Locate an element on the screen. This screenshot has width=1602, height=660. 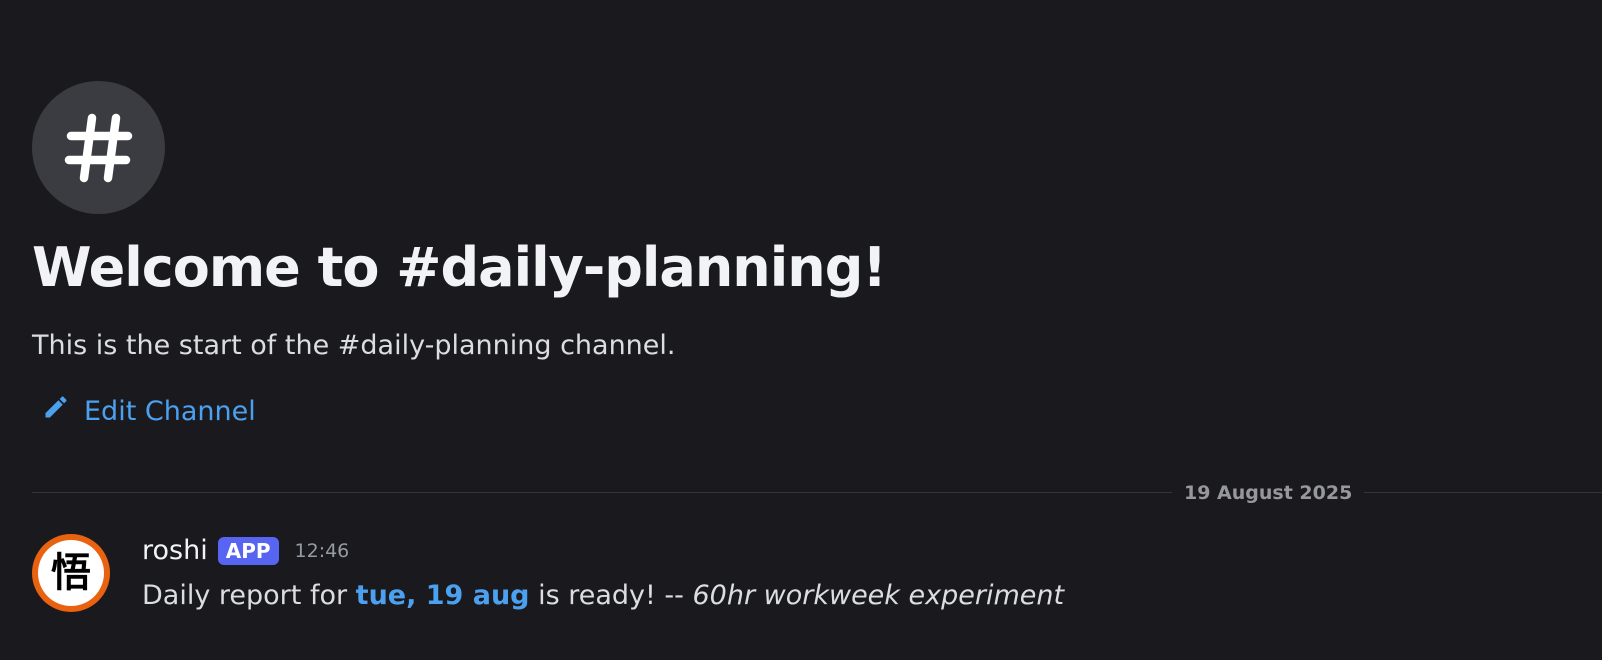
message-text-prefix: Daily report for is located at coordinates (249, 595).